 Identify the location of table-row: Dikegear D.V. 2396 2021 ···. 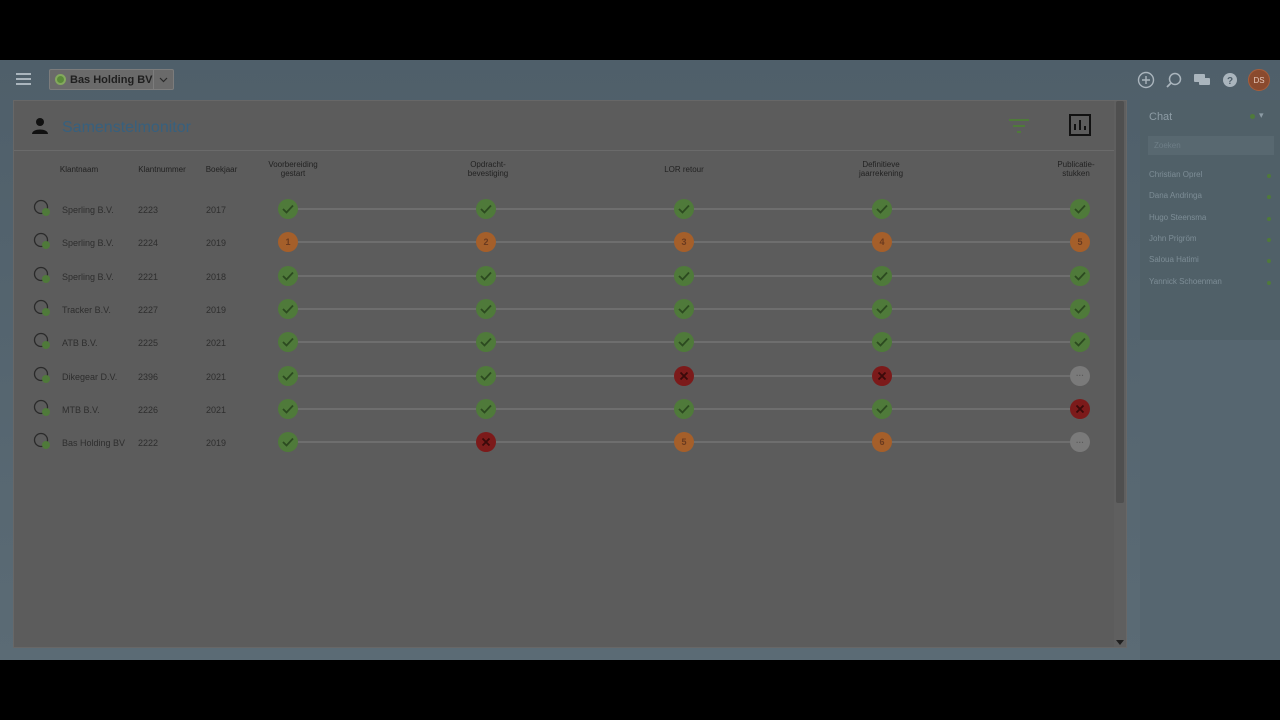
(564, 378).